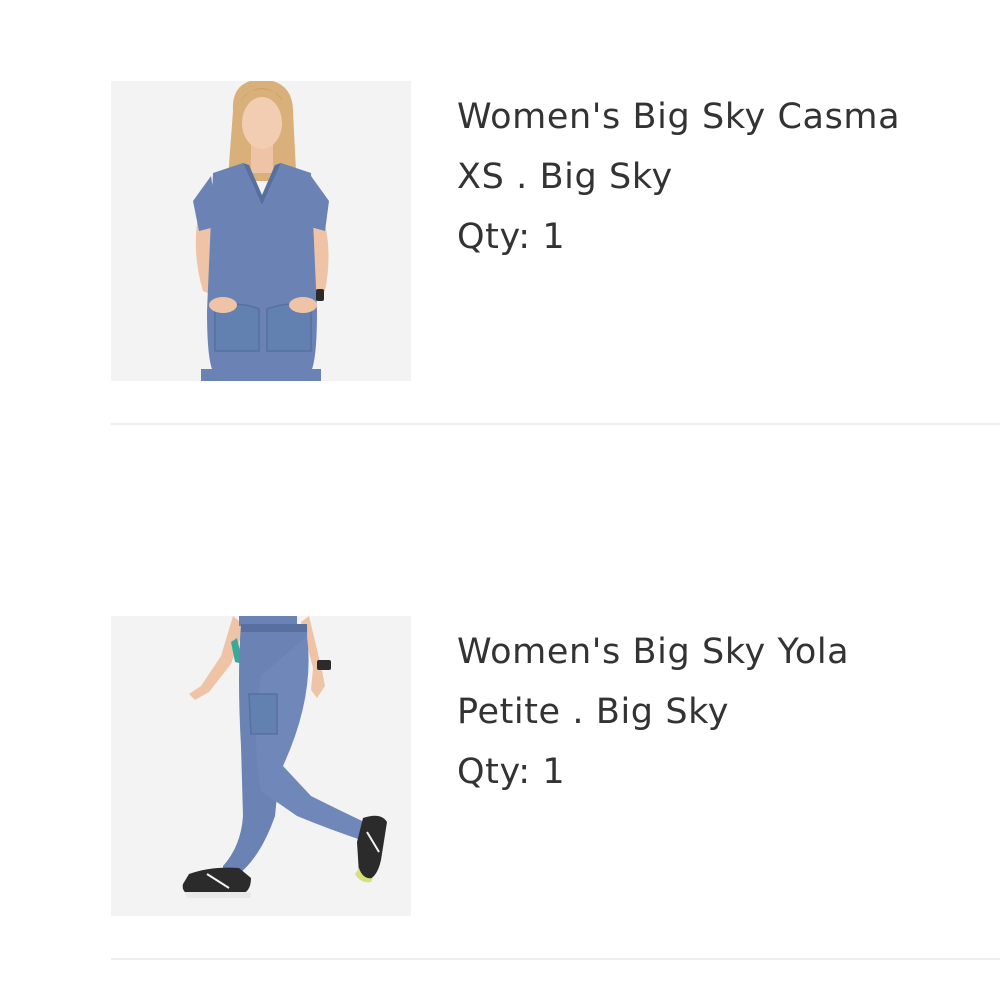 Image resolution: width=1000 pixels, height=1000 pixels. I want to click on scrub-pants-photo-icon, so click(261, 766).